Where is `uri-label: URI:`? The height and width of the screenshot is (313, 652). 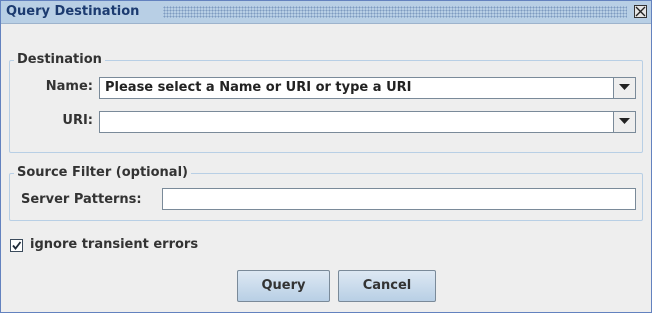 uri-label: URI: is located at coordinates (77, 120).